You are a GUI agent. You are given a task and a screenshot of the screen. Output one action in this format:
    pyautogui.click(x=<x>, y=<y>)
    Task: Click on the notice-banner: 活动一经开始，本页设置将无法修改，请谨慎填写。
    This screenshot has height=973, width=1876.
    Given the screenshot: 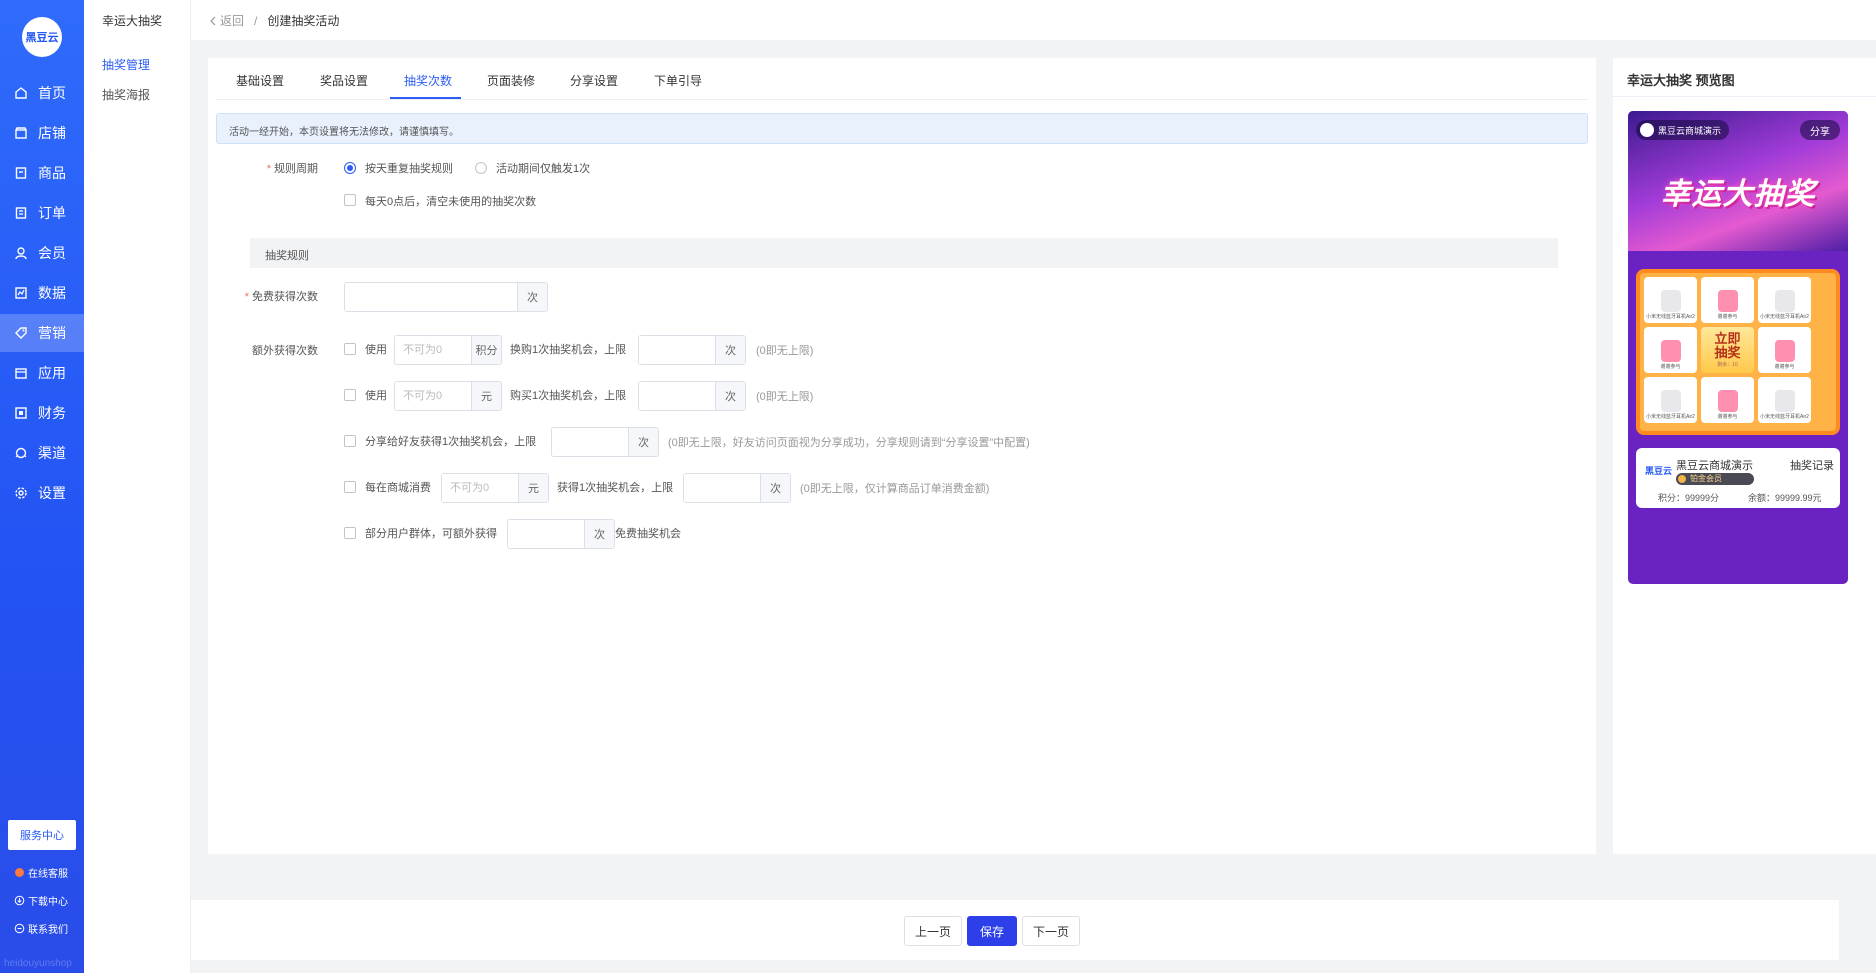 What is the action you would take?
    pyautogui.click(x=902, y=128)
    